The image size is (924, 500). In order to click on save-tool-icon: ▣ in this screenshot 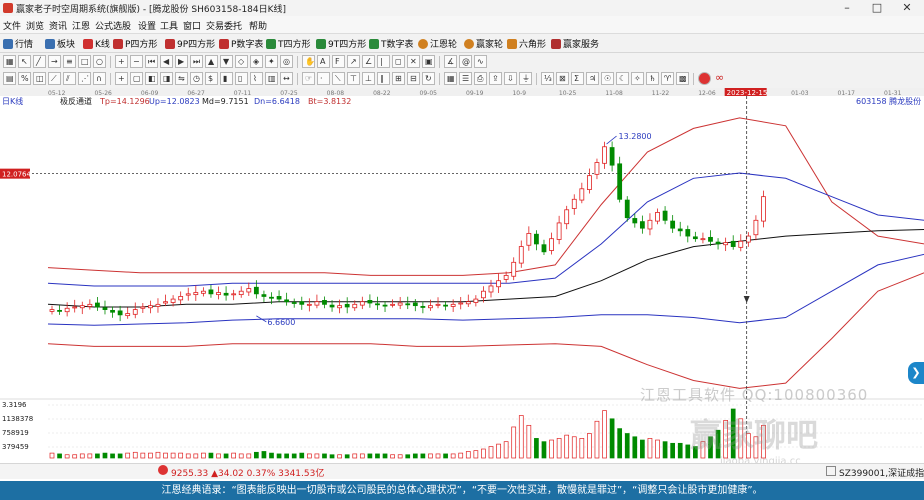, I will do `click(428, 61)`.